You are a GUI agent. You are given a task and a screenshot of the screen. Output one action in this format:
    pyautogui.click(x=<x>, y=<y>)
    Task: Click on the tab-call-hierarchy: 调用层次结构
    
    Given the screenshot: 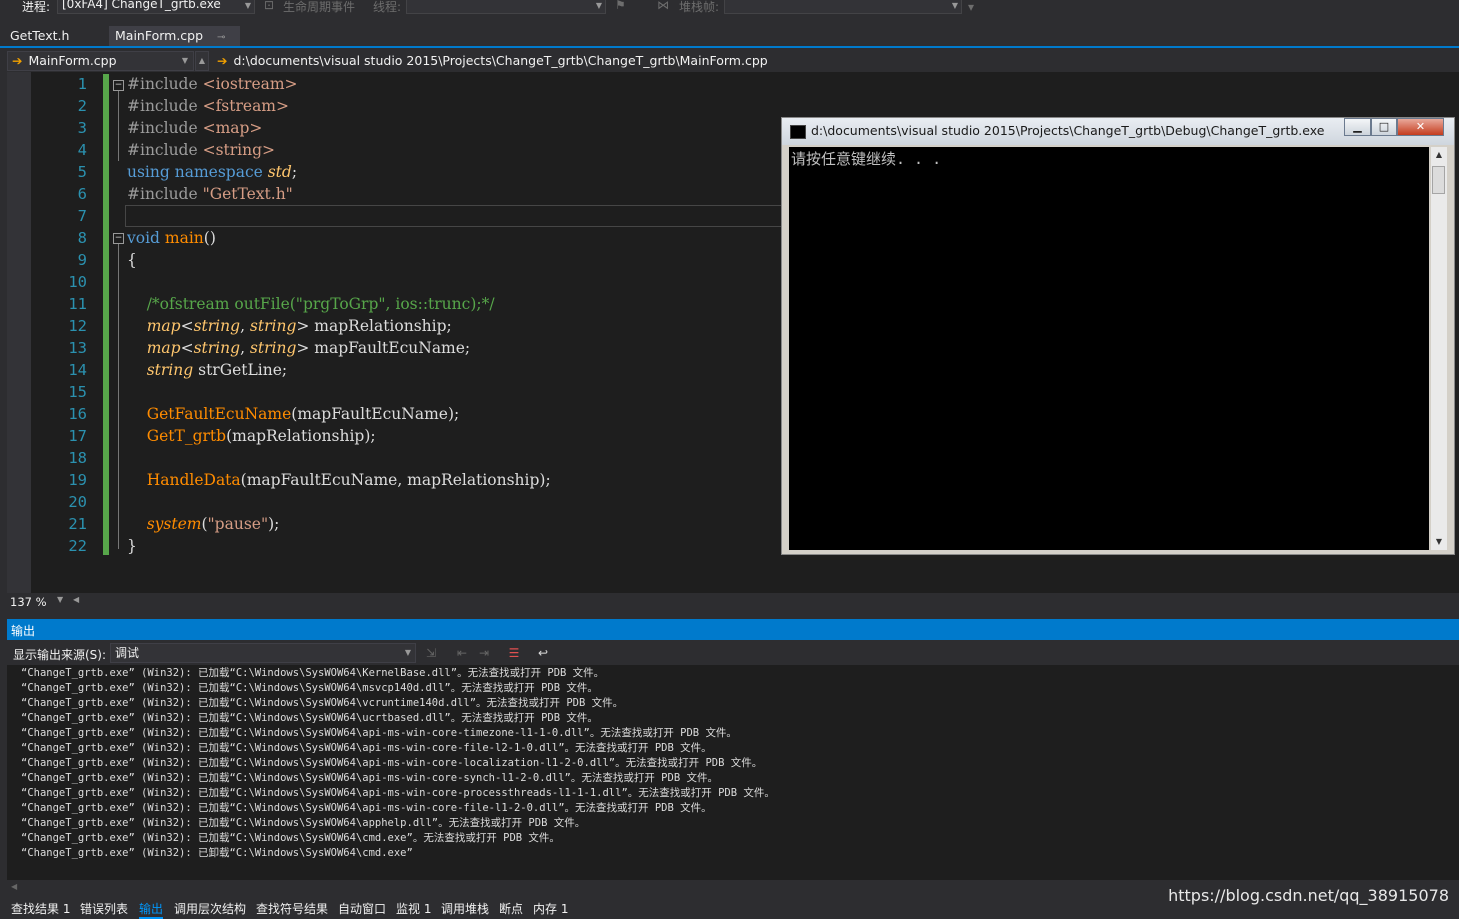 What is the action you would take?
    pyautogui.click(x=210, y=908)
    